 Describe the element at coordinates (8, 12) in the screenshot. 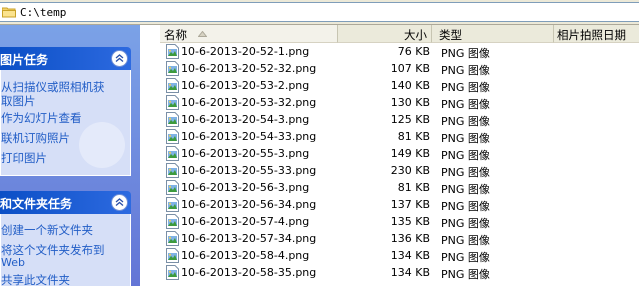

I see `folder-icon` at that location.